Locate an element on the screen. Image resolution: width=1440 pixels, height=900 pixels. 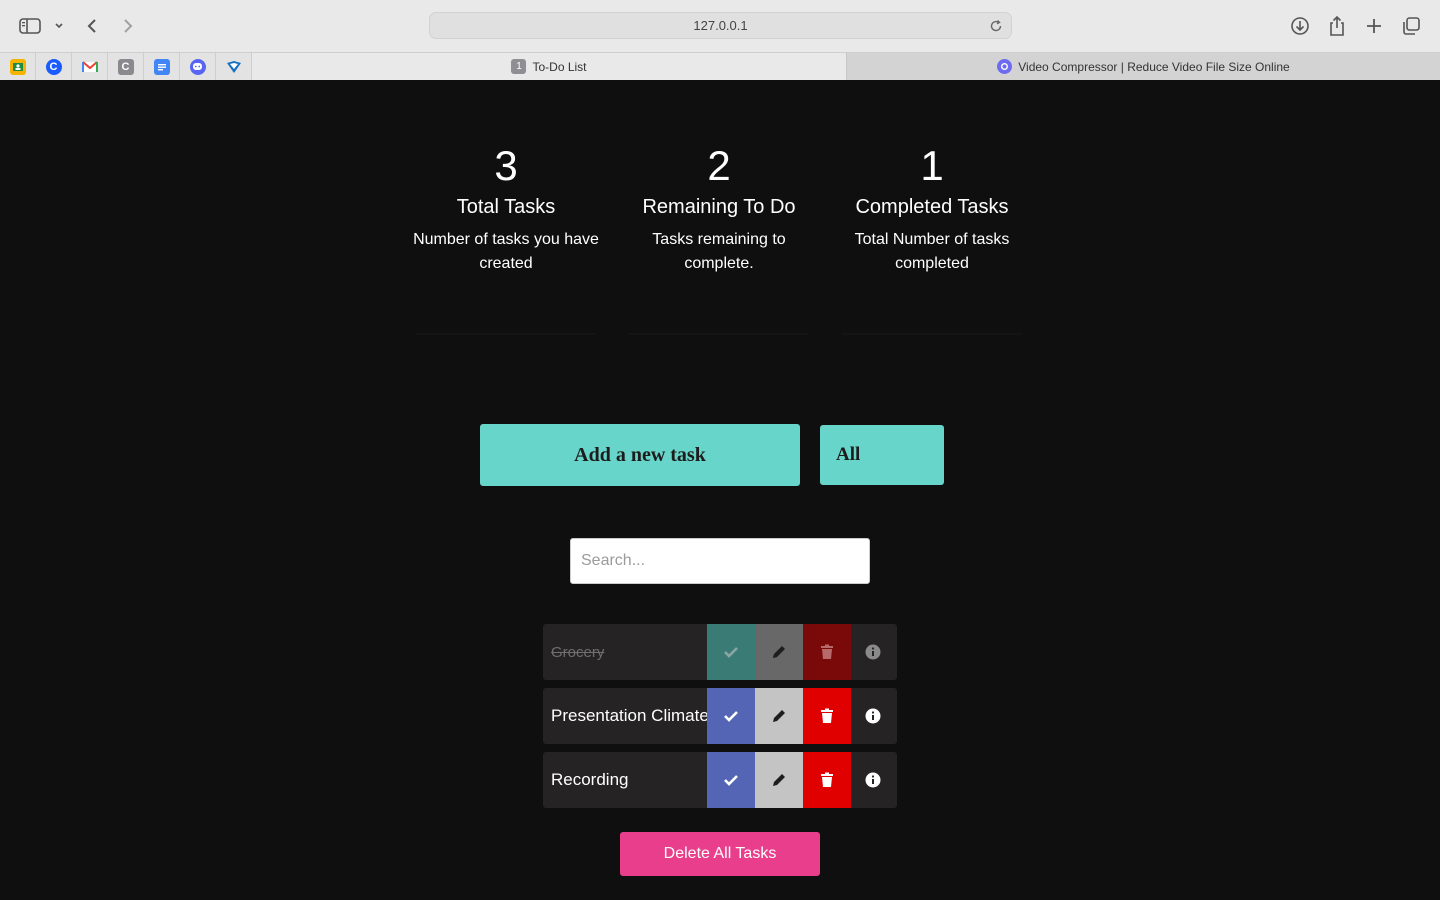
new-tab-icon is located at coordinates (1374, 26).